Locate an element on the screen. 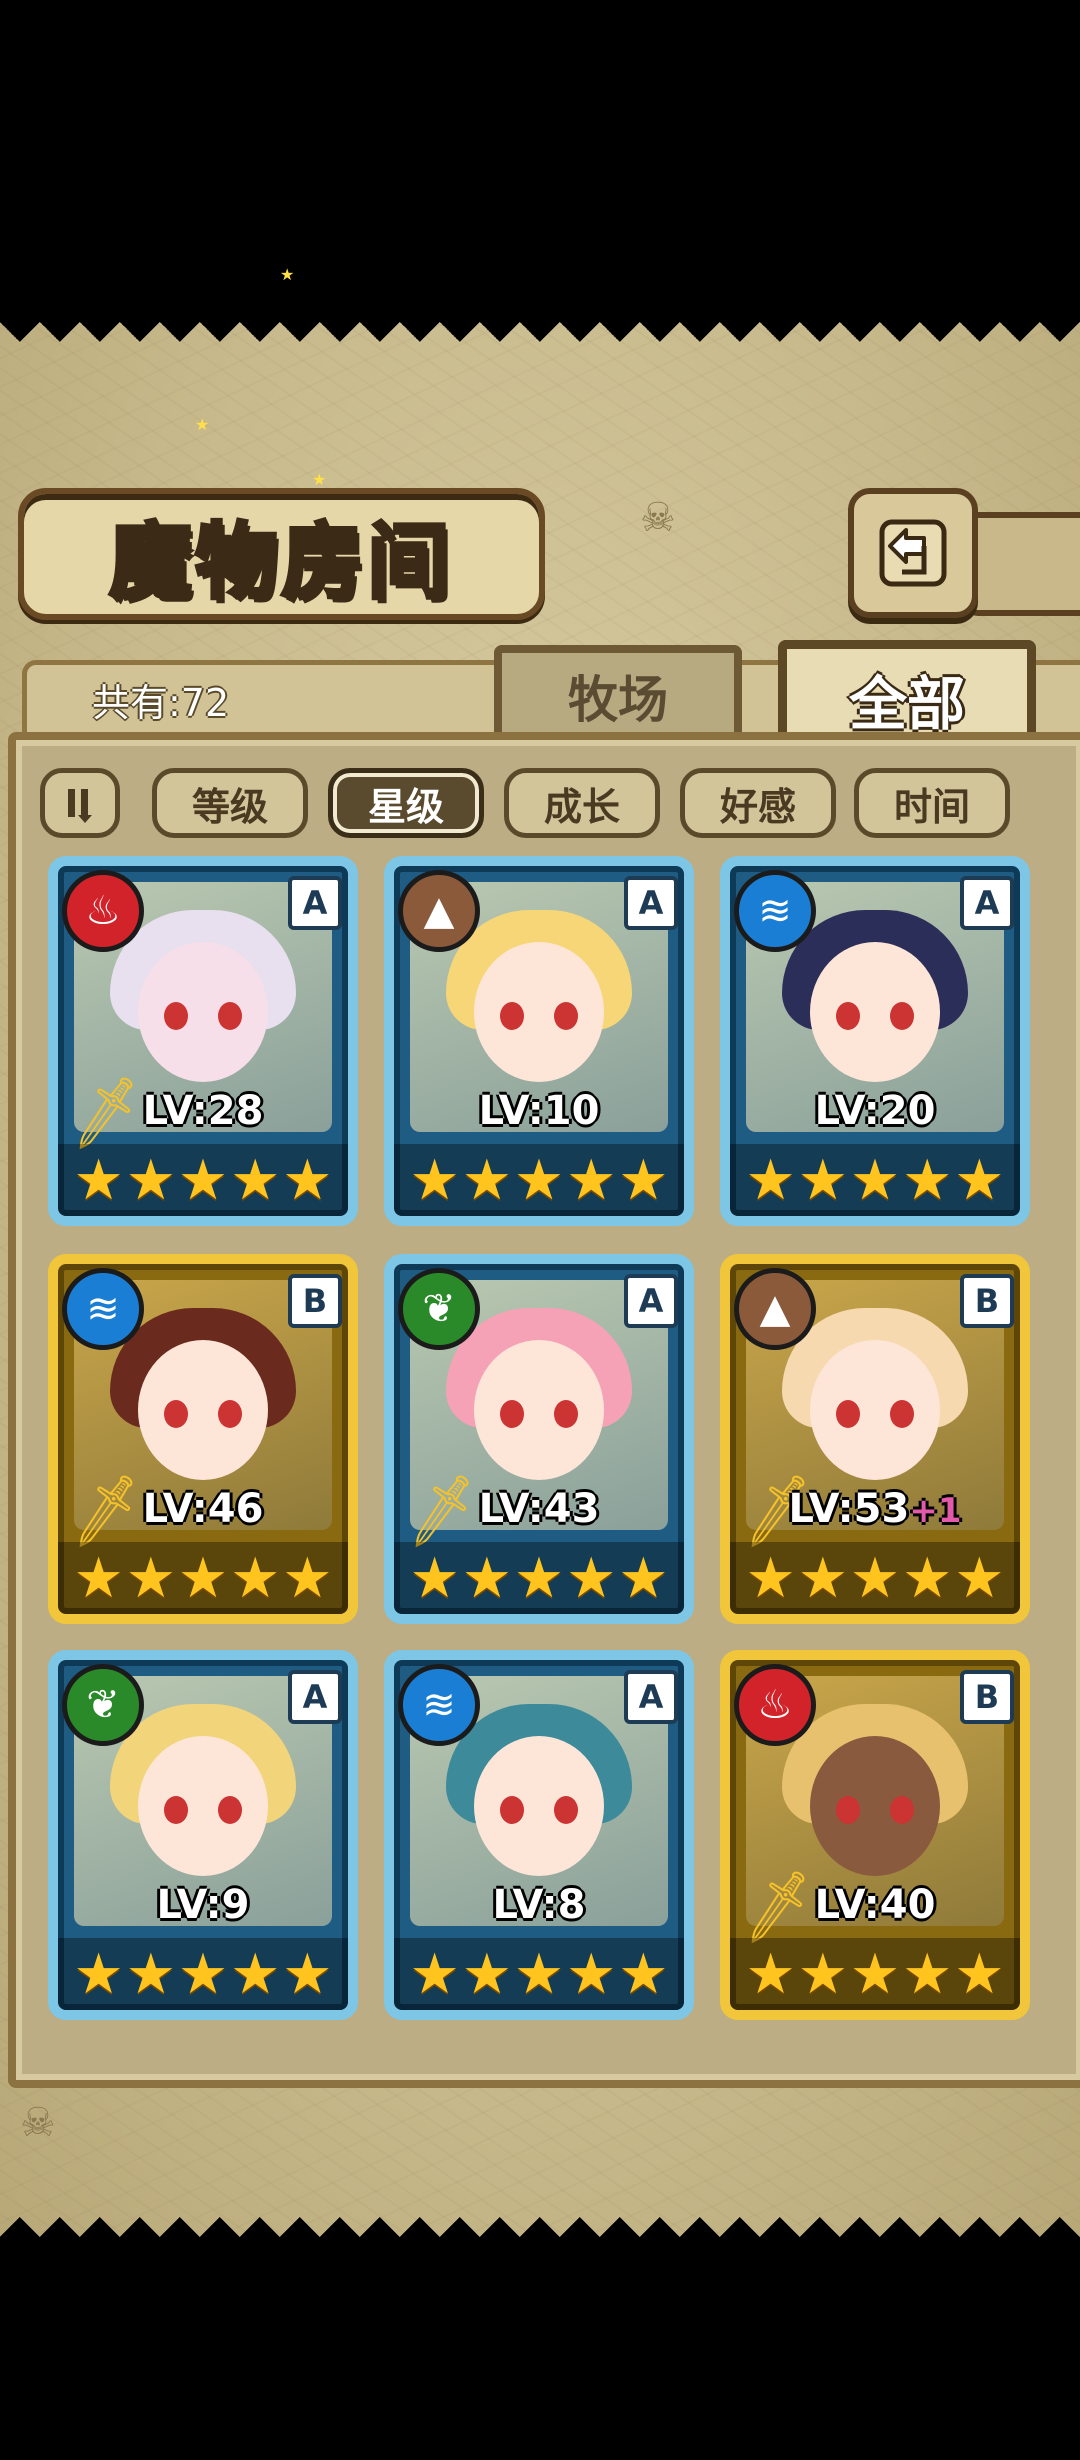  level-text: LV:28 is located at coordinates (203, 1111).